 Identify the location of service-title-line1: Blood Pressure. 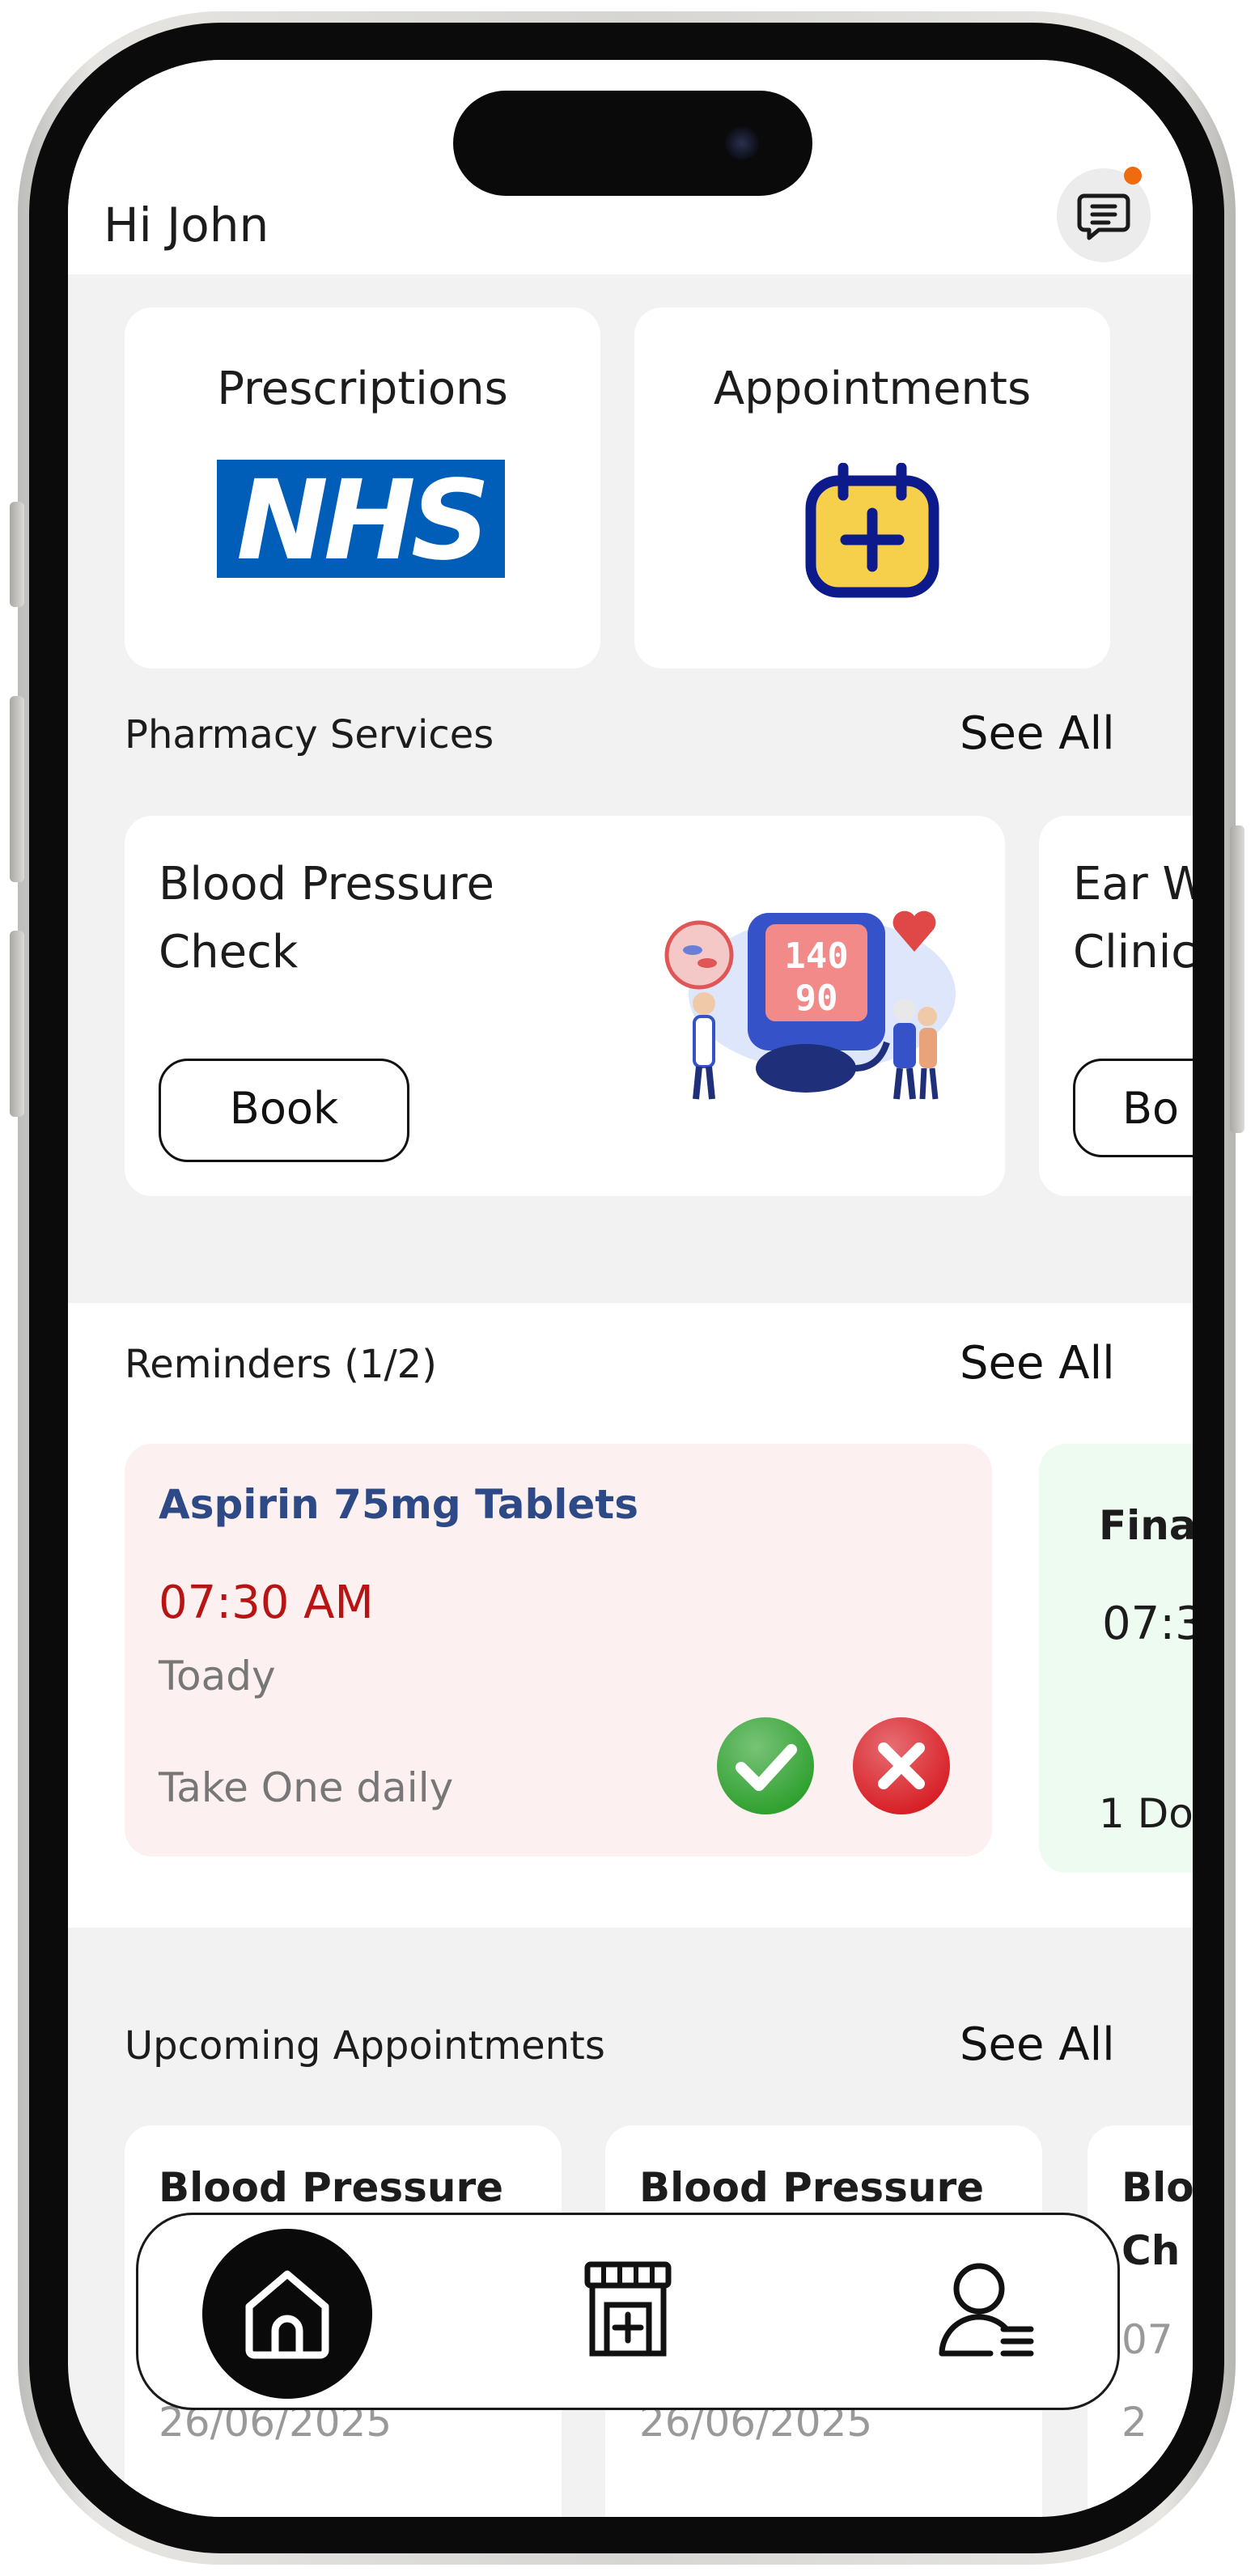
(326, 884).